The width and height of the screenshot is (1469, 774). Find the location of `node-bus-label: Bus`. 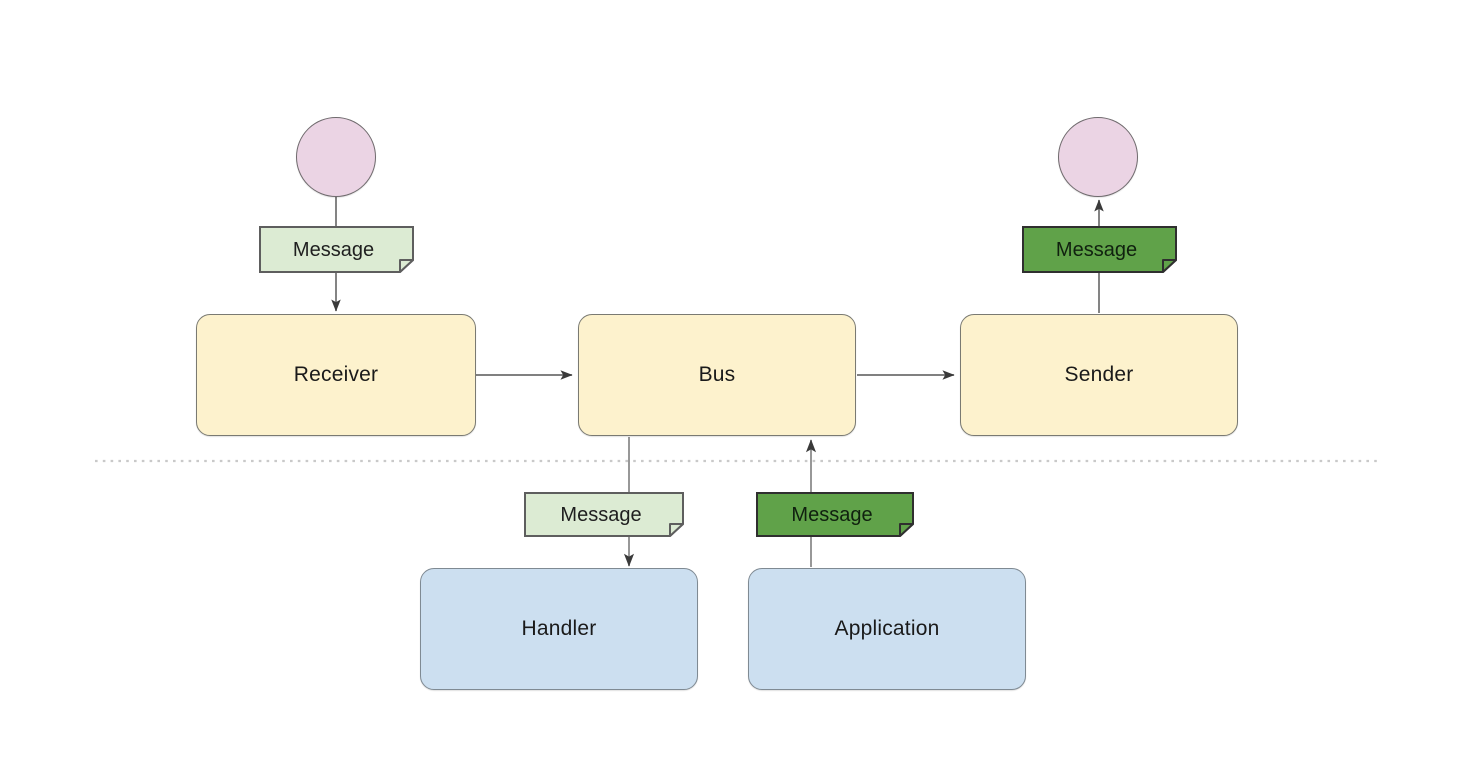

node-bus-label: Bus is located at coordinates (717, 375).